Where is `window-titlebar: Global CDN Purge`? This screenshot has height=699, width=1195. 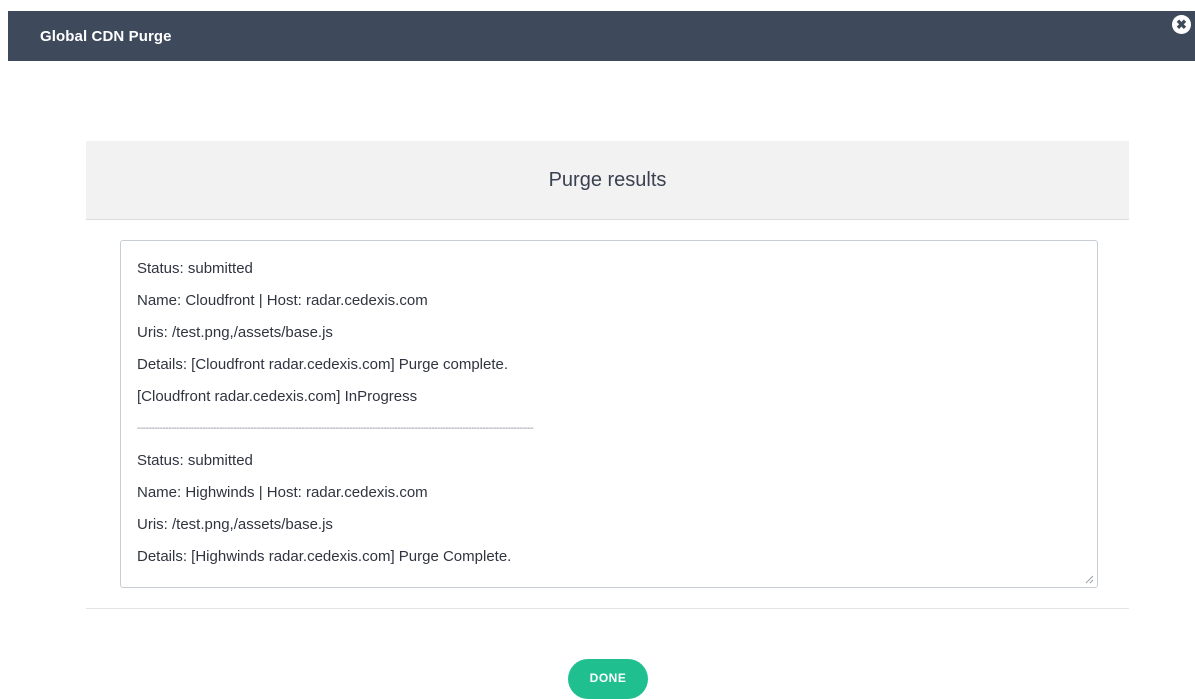
window-titlebar: Global CDN Purge is located at coordinates (601, 36).